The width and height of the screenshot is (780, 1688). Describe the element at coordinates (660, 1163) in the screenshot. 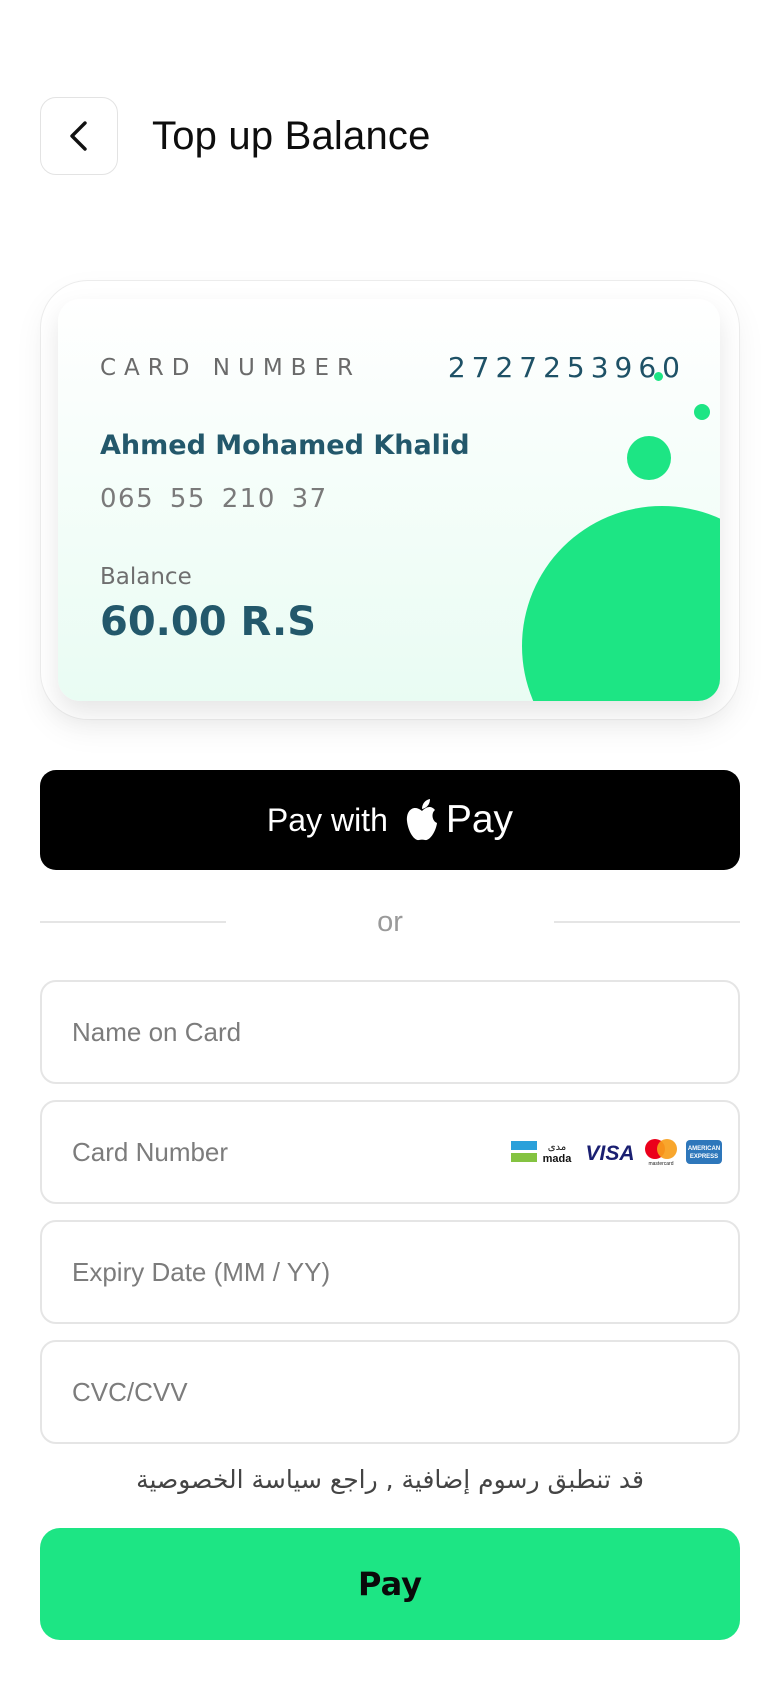

I see `mastercard-text: mastercard` at that location.